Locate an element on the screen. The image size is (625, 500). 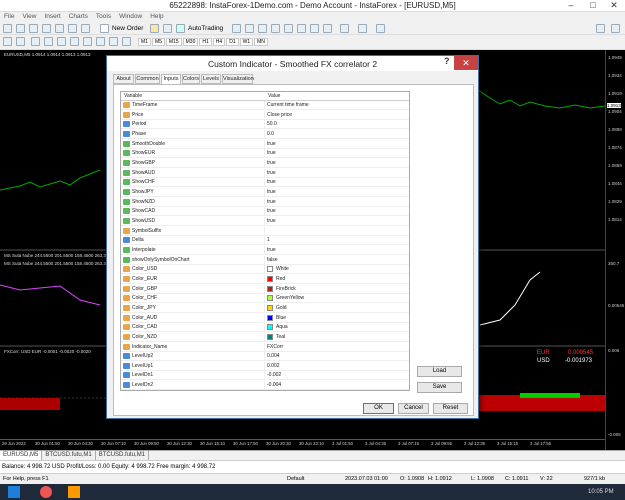
tab-levels: Levels is located at coordinates (211, 79).